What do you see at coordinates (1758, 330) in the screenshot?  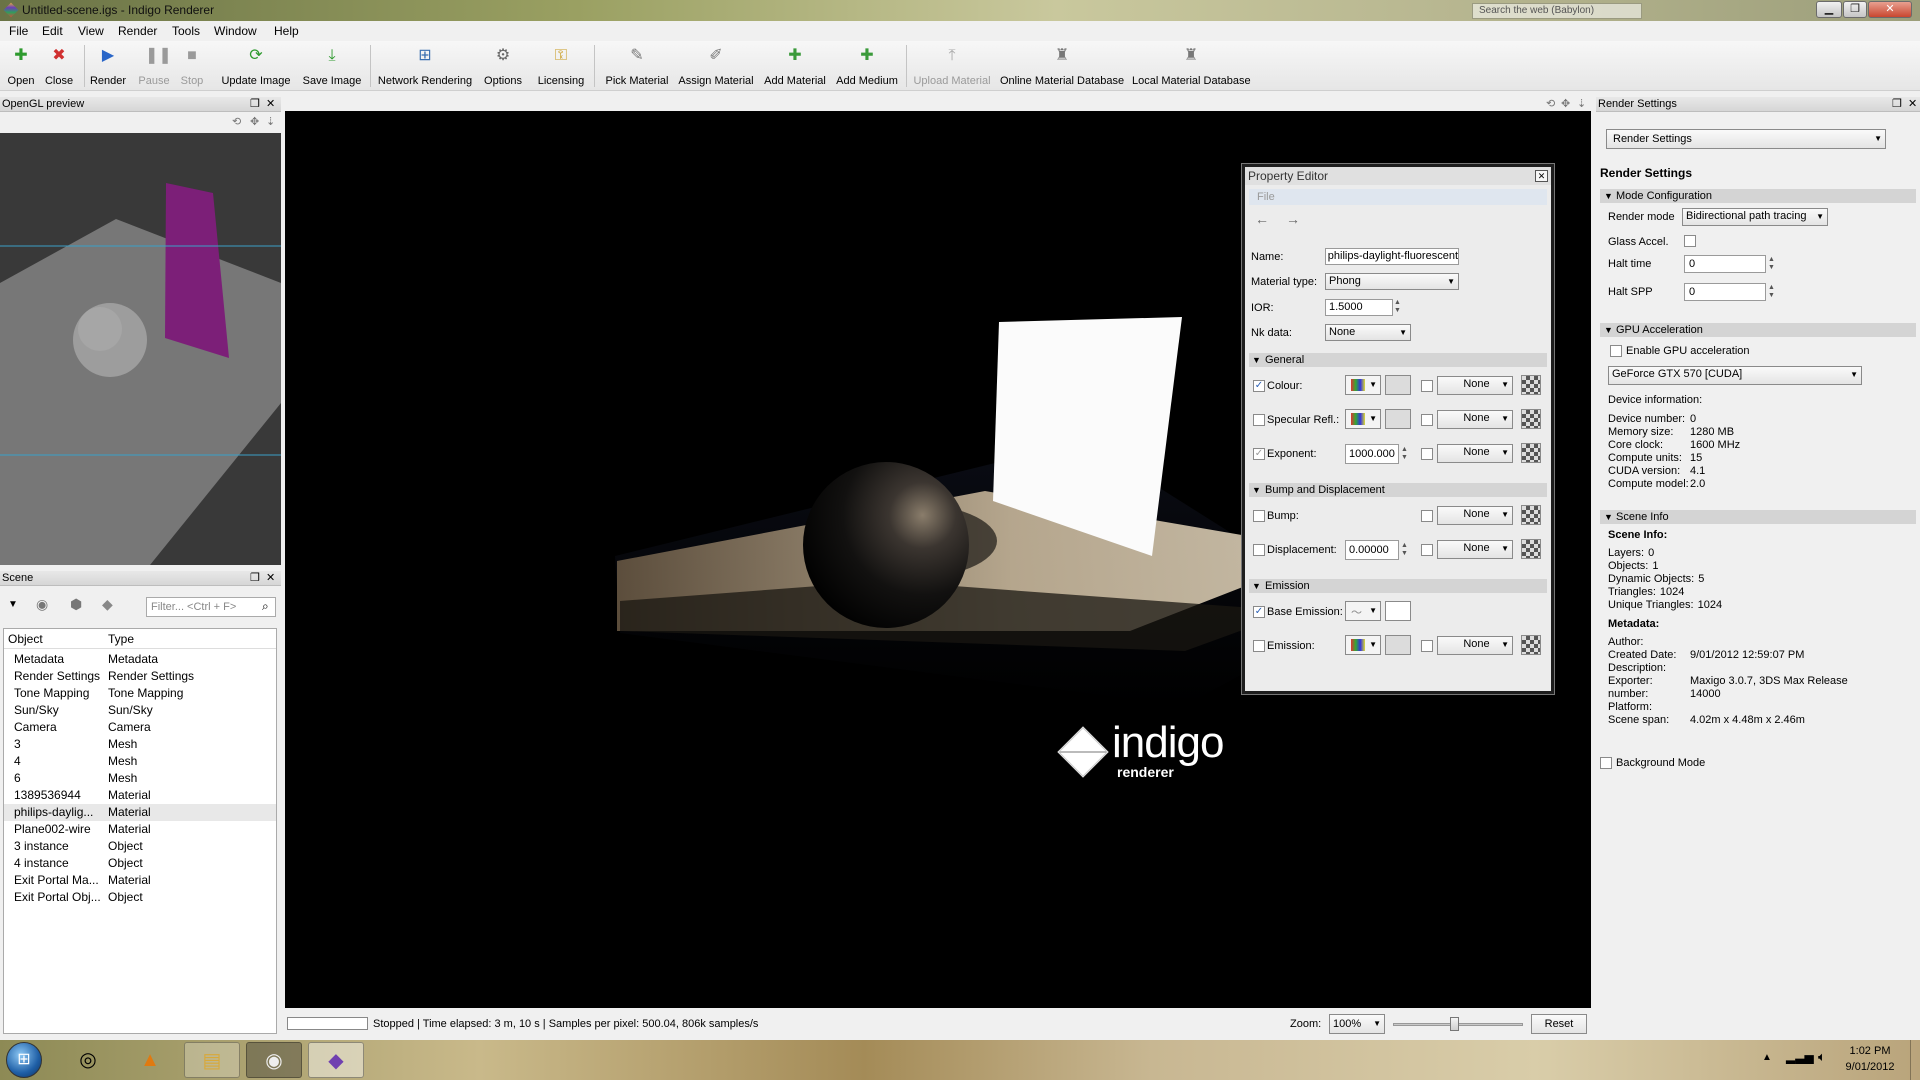 I see `gpu-acceleration-section: ▼ GPU Acceleration` at bounding box center [1758, 330].